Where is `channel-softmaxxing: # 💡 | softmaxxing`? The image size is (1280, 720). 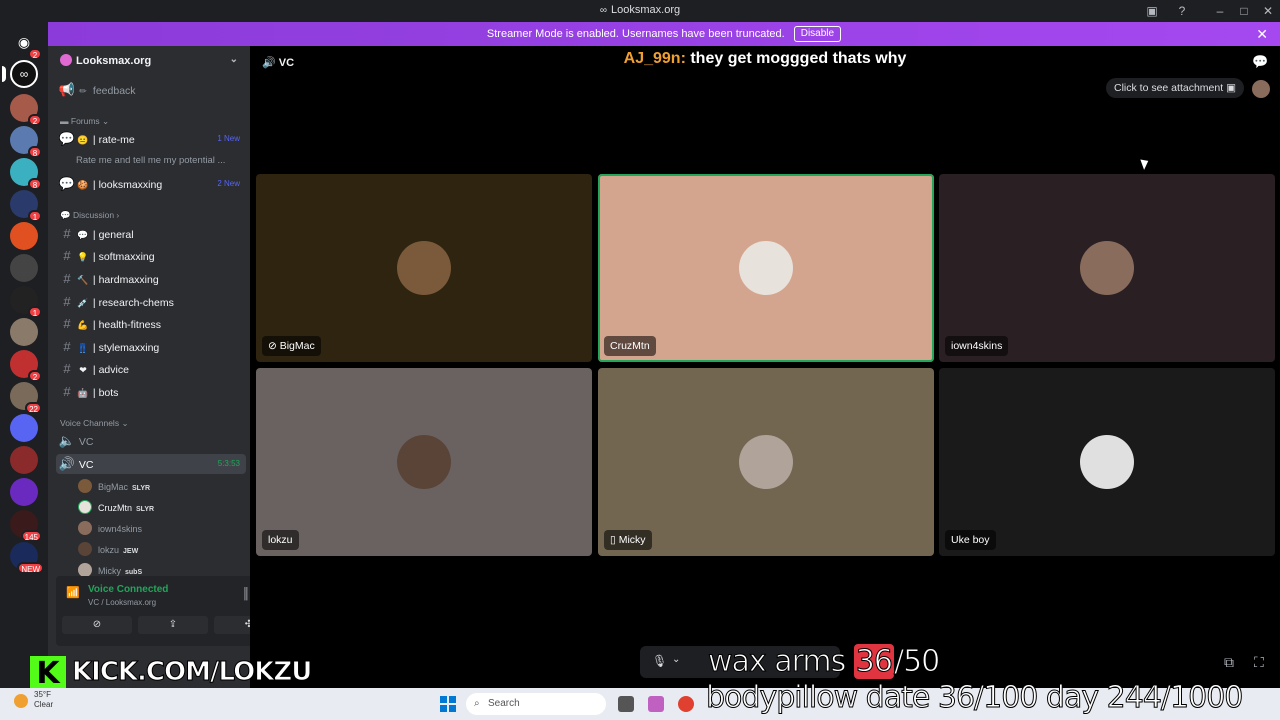 channel-softmaxxing: # 💡 | softmaxxing is located at coordinates (151, 256).